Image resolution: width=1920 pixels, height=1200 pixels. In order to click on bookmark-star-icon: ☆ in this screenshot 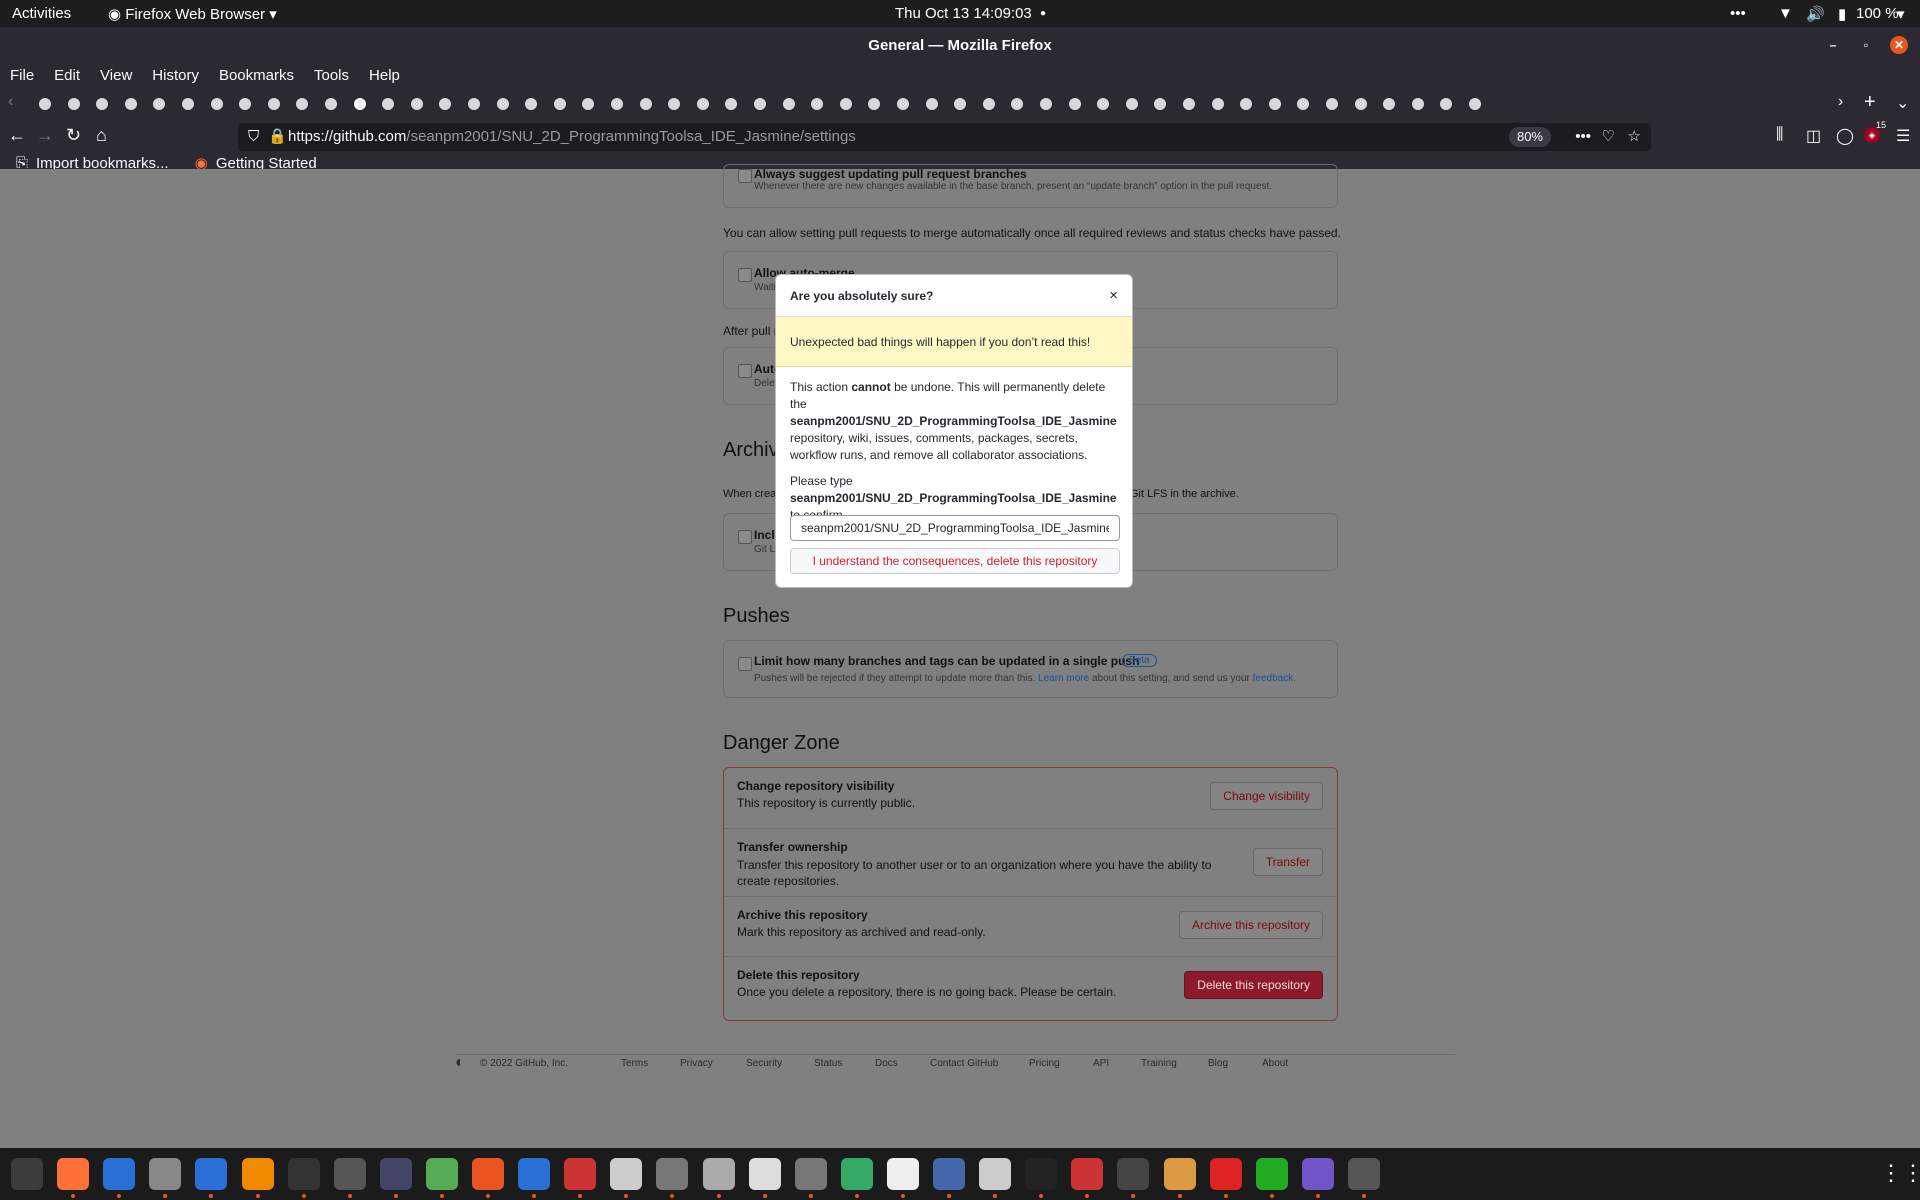, I will do `click(1634, 137)`.